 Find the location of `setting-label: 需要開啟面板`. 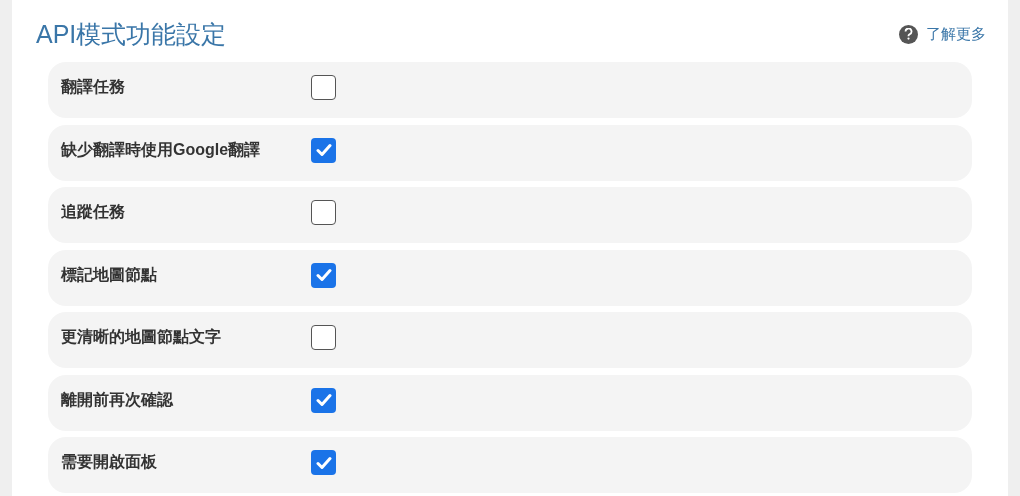

setting-label: 需要開啟面板 is located at coordinates (109, 462).